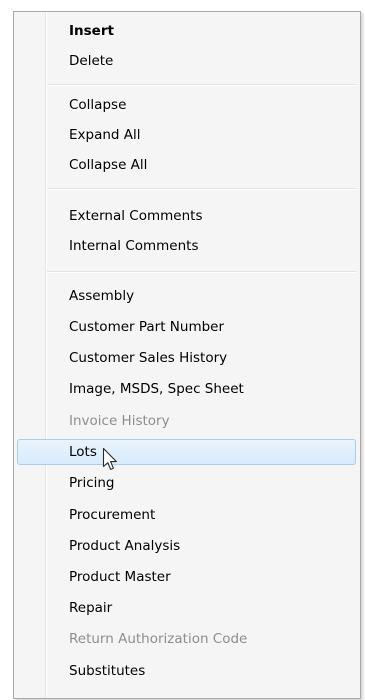  What do you see at coordinates (186, 546) in the screenshot?
I see `menu-item-product-analysis: Product Analysis` at bounding box center [186, 546].